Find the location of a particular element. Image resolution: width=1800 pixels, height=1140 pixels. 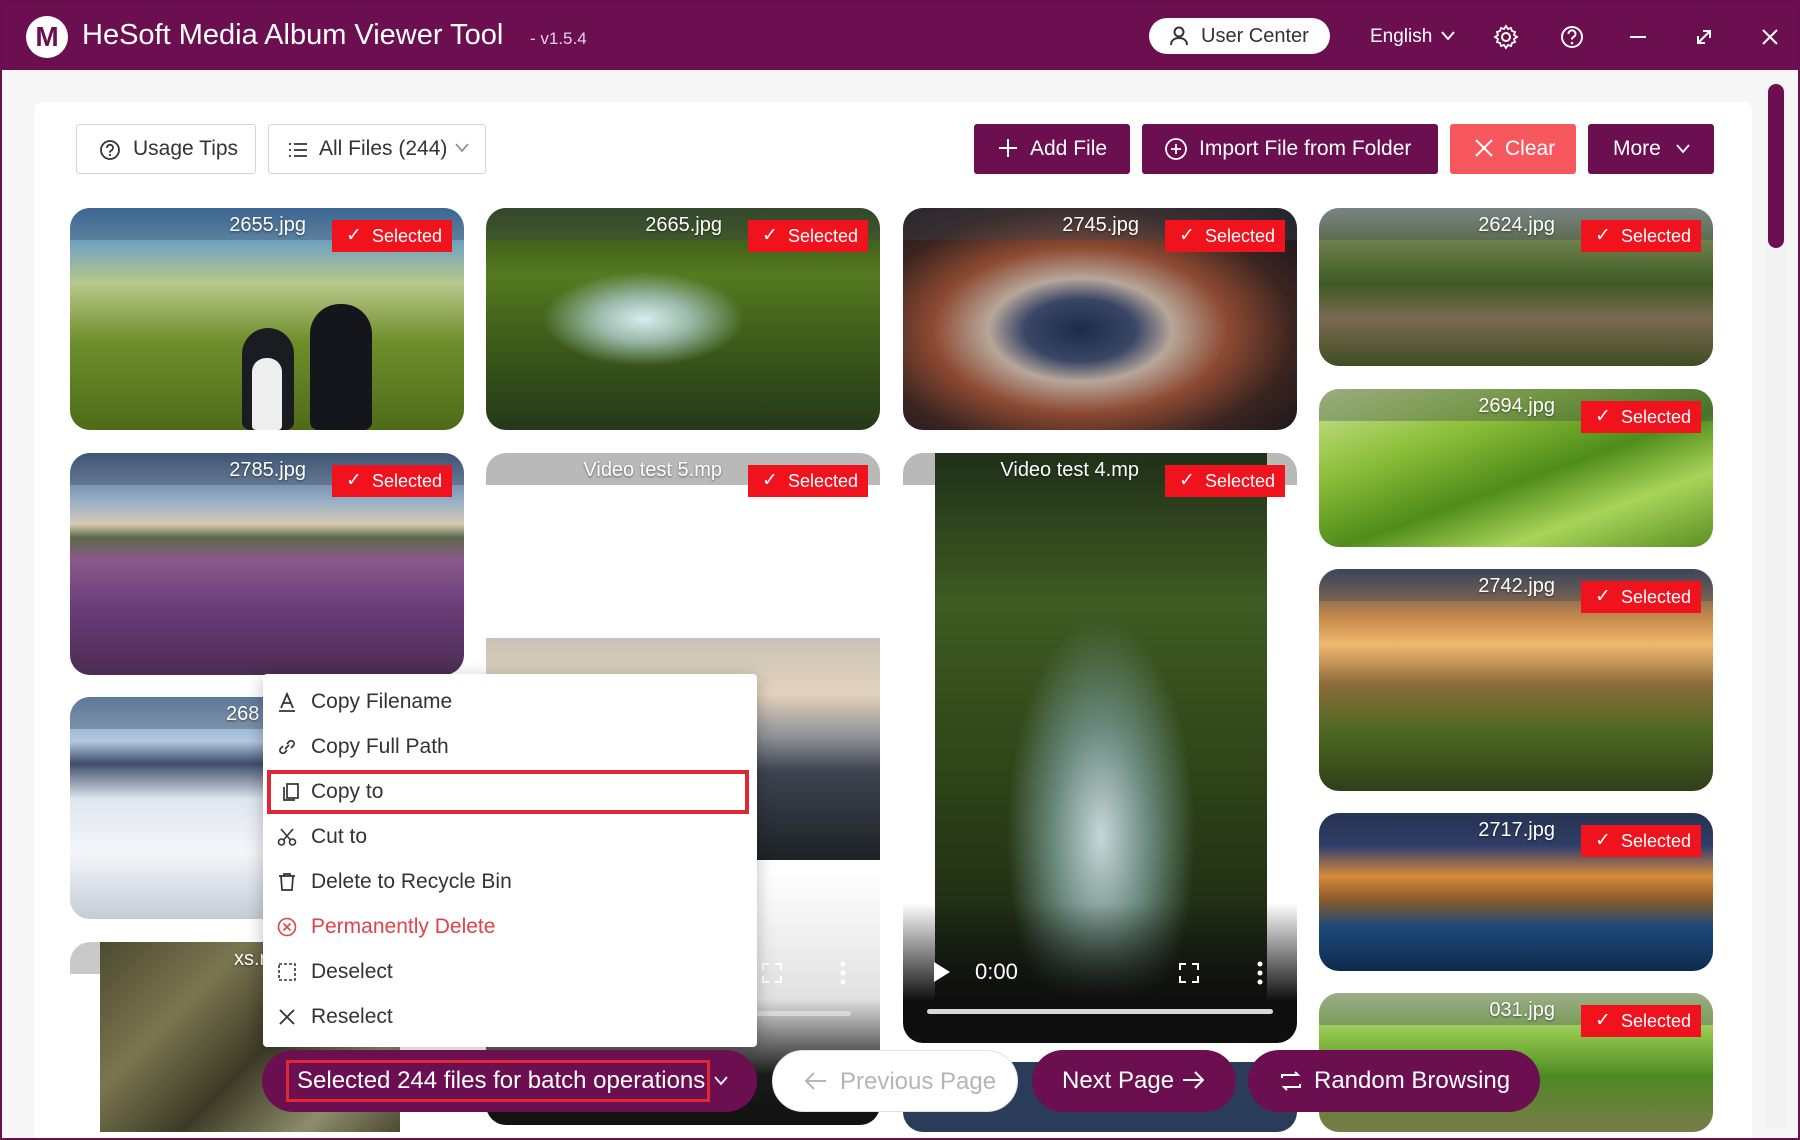

file-name: 2665.jpg is located at coordinates (683, 225).